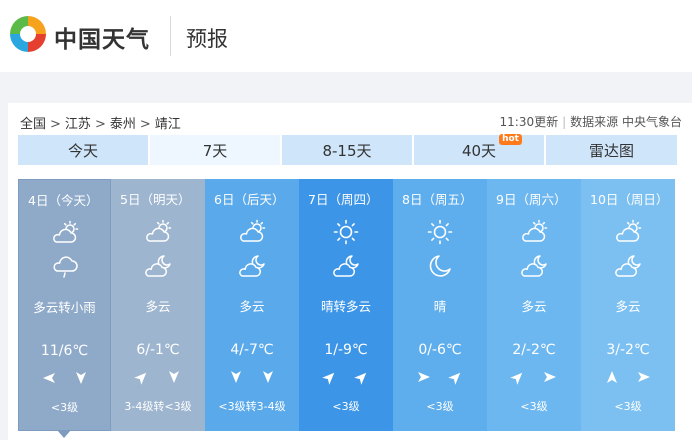 The image size is (692, 440). I want to click on wind-level: <3级转3-4级, so click(252, 406).